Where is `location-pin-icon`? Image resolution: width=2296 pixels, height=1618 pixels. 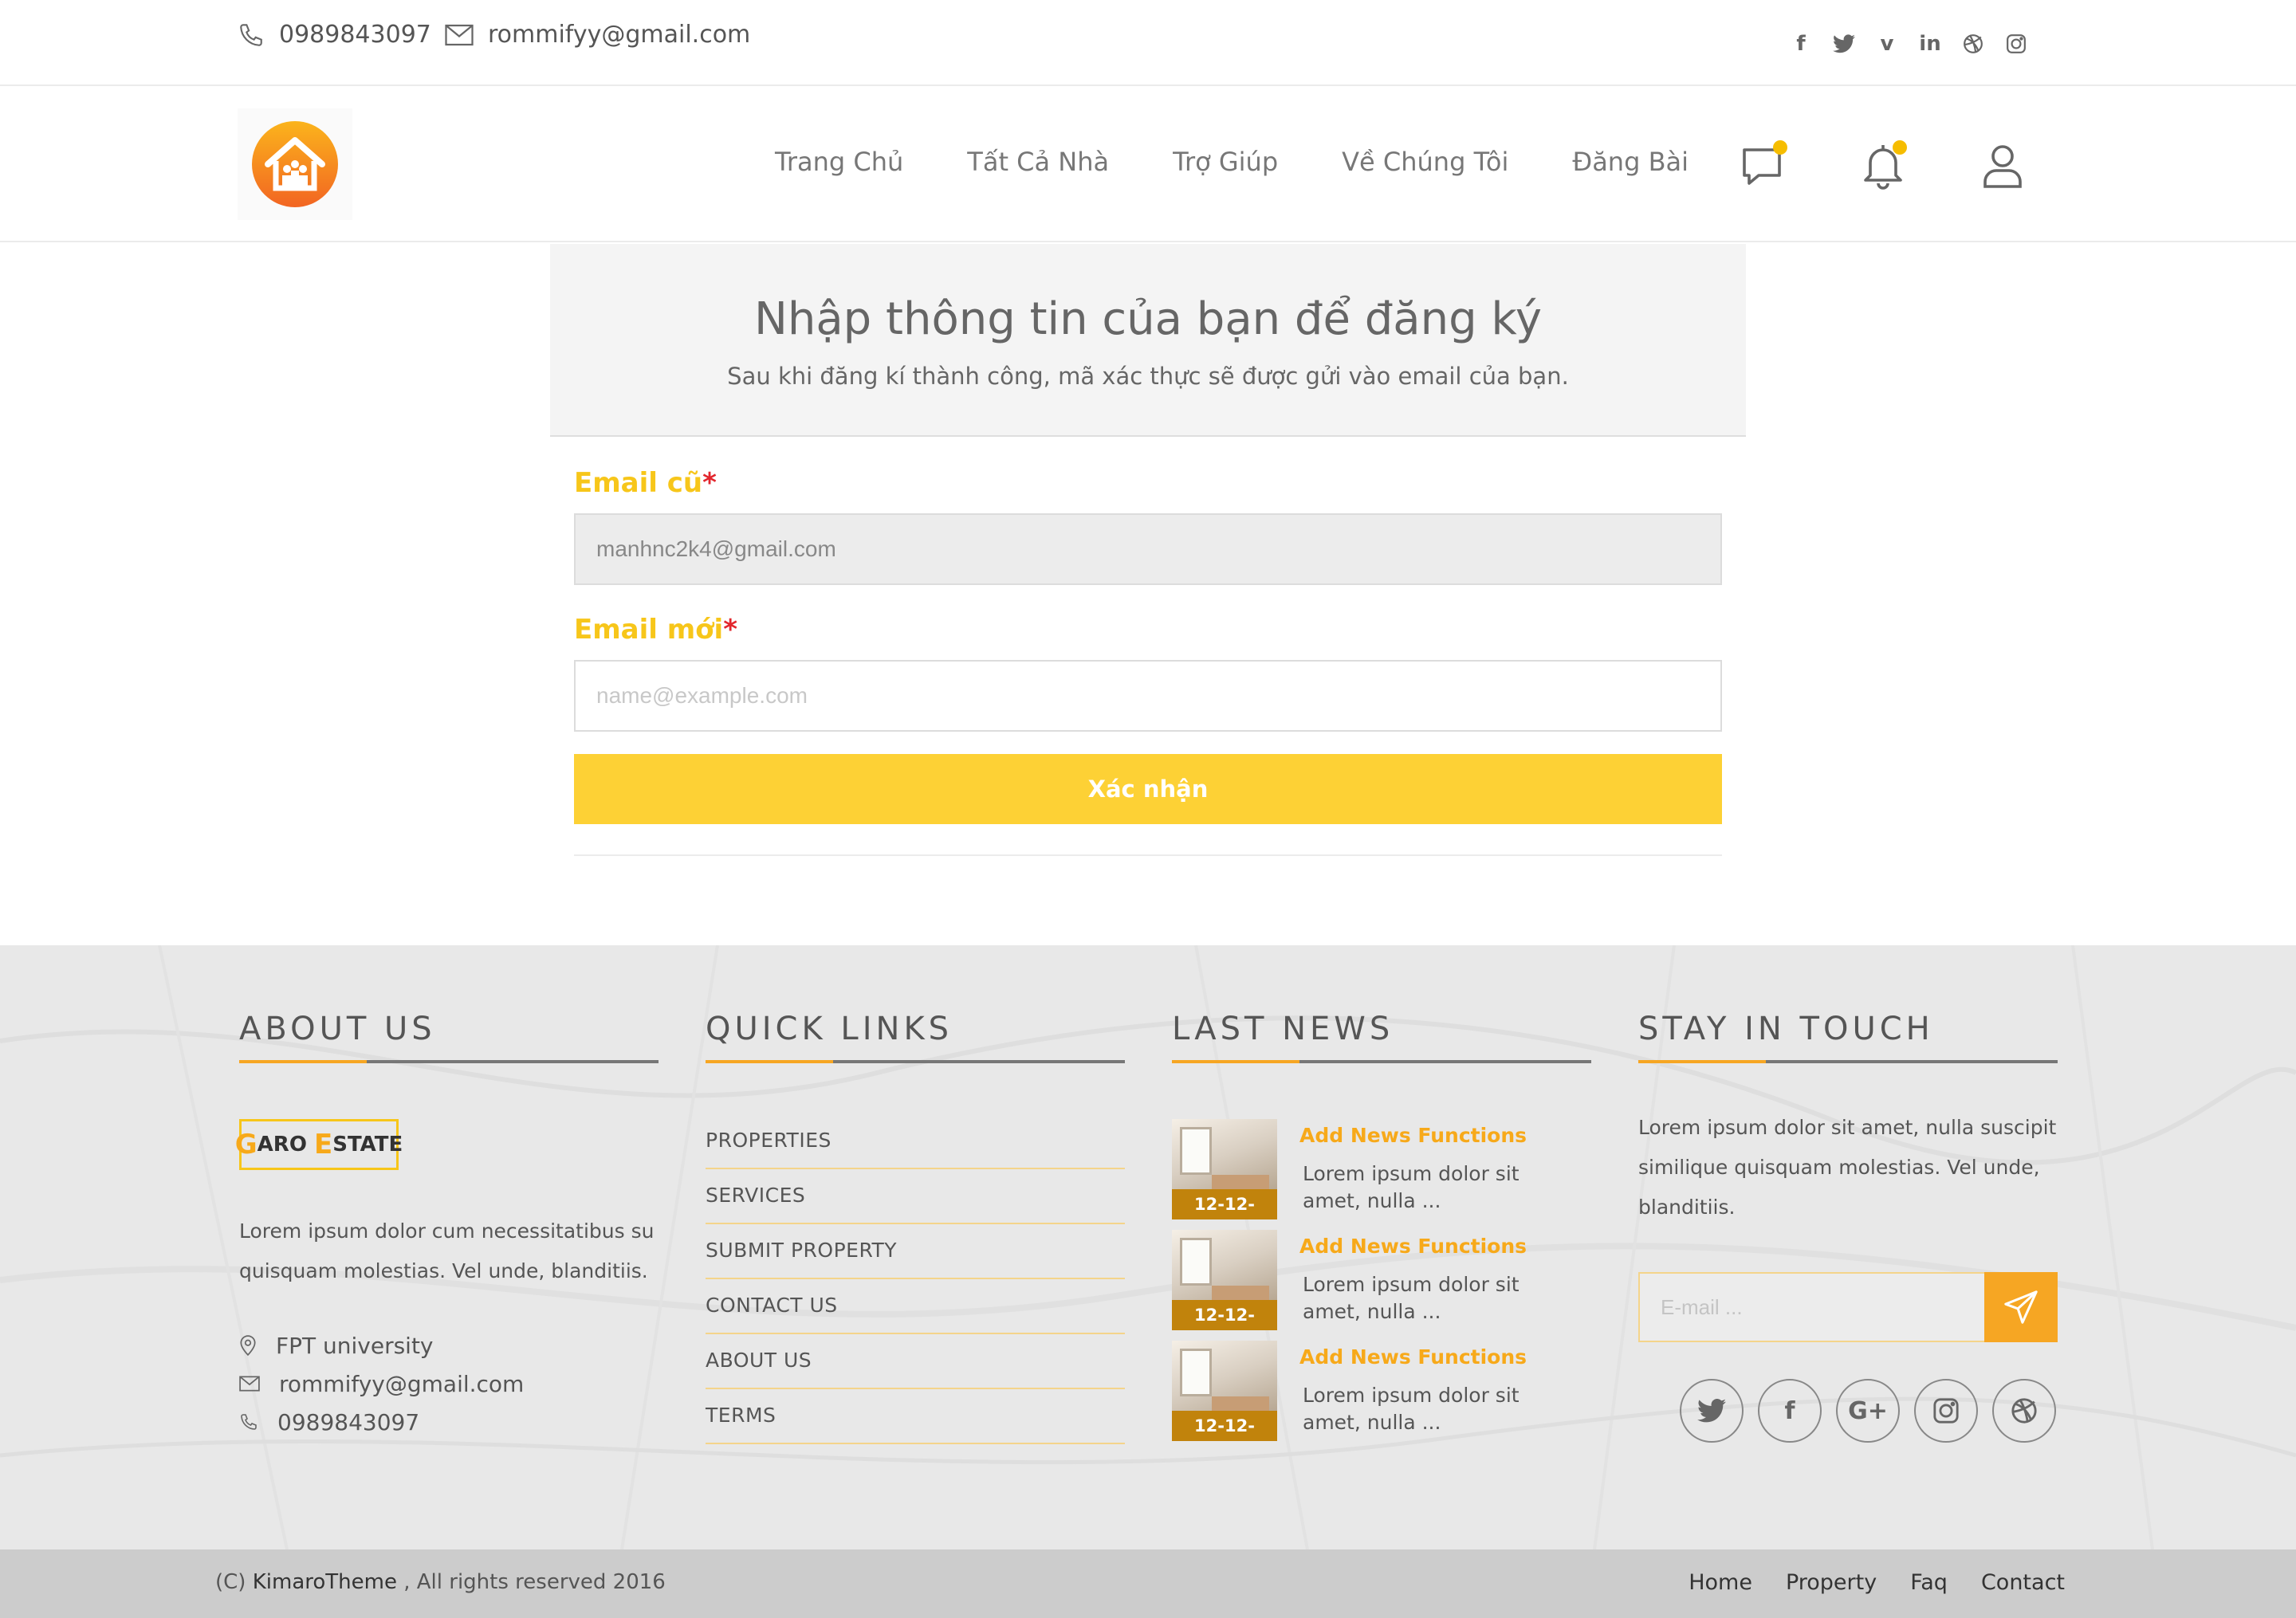
location-pin-icon is located at coordinates (248, 1345).